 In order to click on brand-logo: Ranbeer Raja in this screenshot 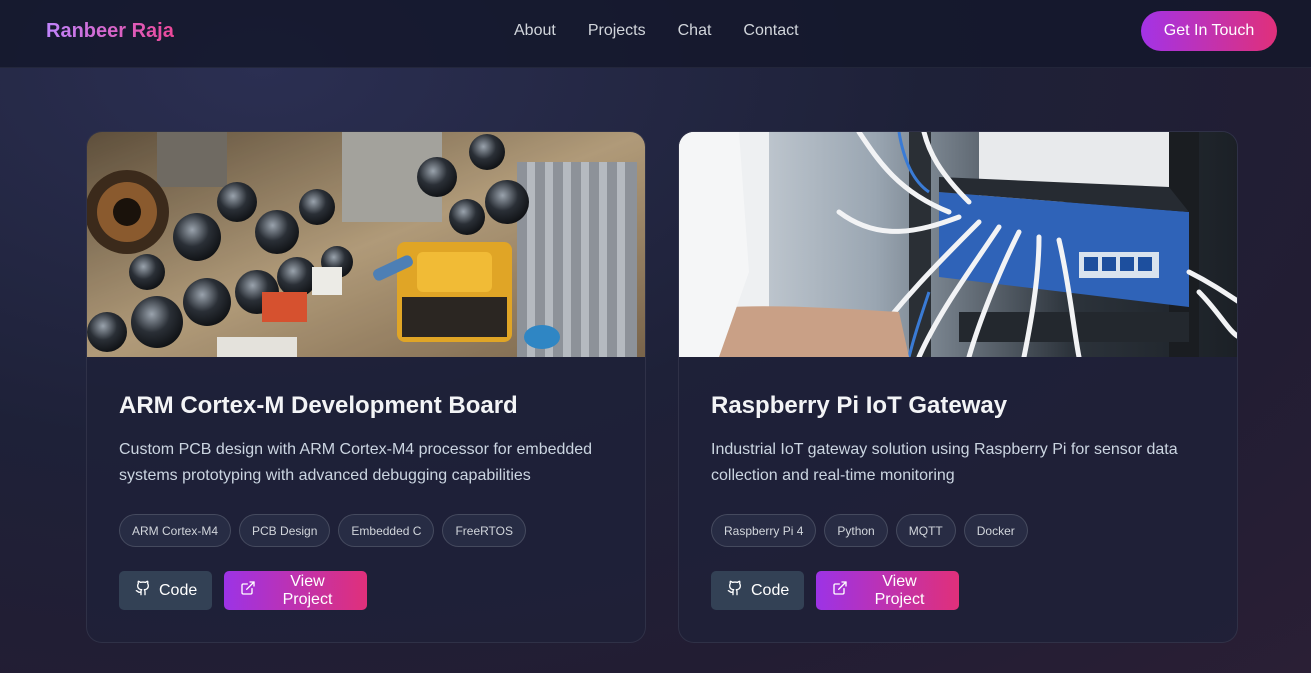, I will do `click(110, 31)`.